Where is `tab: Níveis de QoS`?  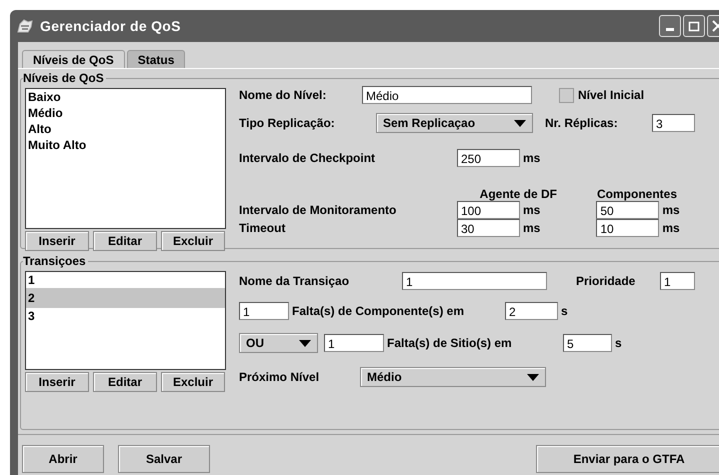
tab: Níveis de QoS is located at coordinates (73, 59).